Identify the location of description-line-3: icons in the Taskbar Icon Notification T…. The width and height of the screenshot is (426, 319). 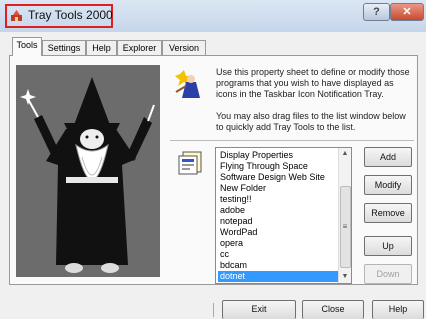
(300, 94).